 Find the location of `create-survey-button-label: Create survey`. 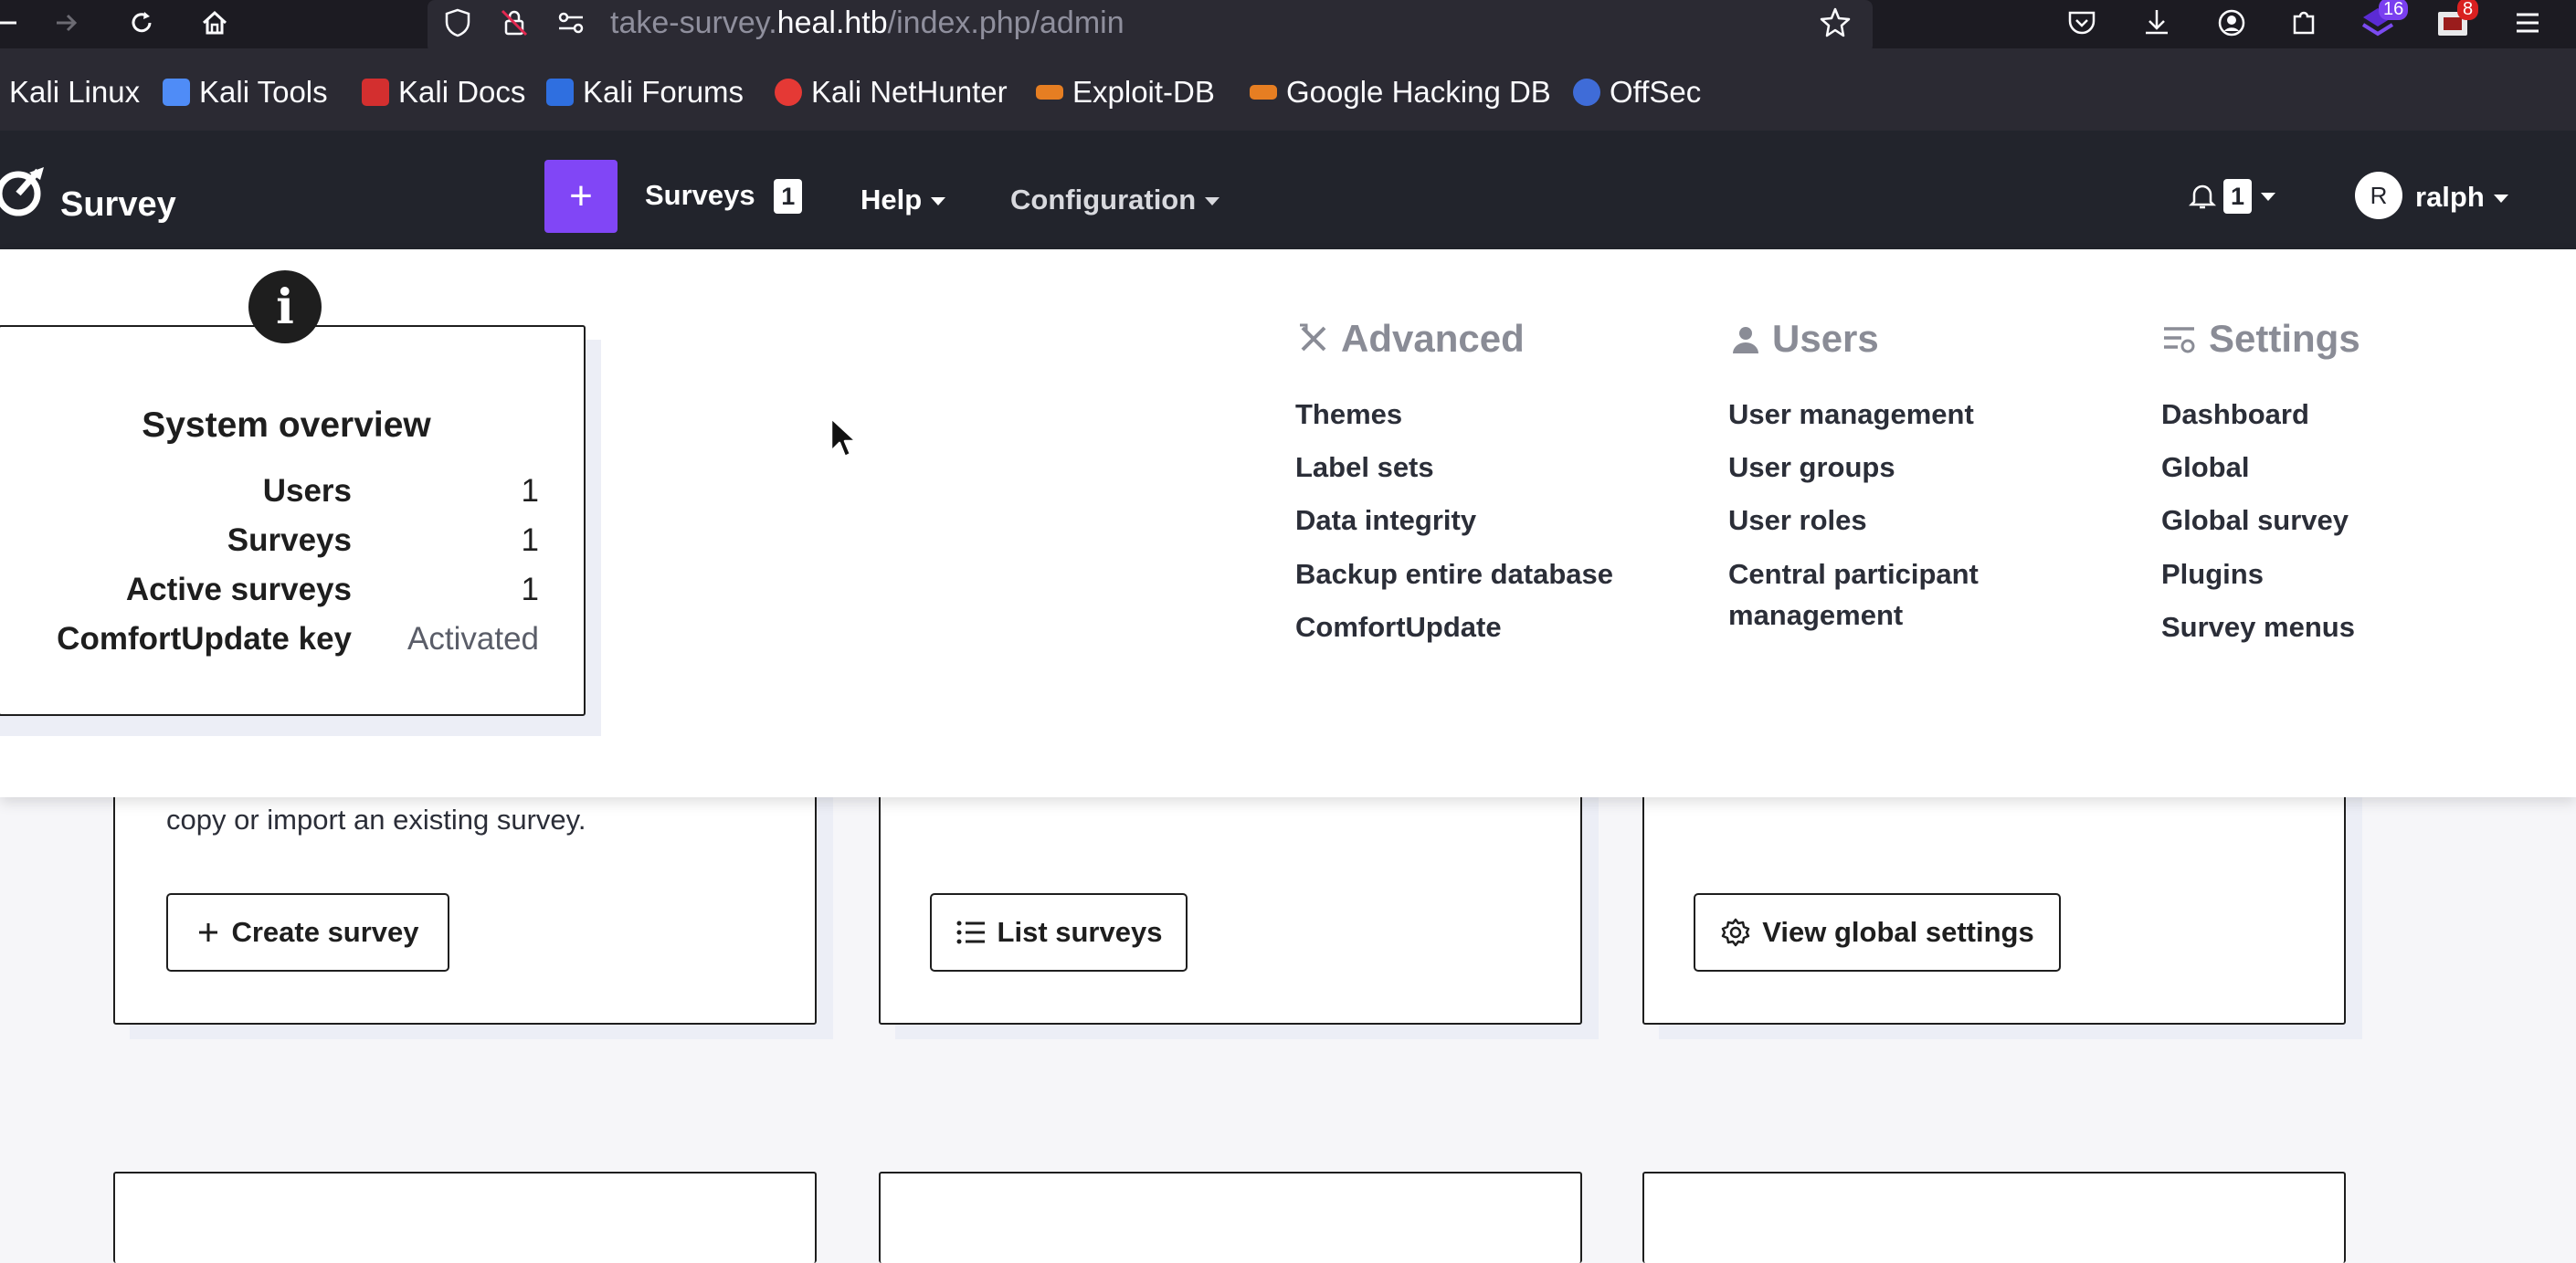

create-survey-button-label: Create survey is located at coordinates (325, 932).